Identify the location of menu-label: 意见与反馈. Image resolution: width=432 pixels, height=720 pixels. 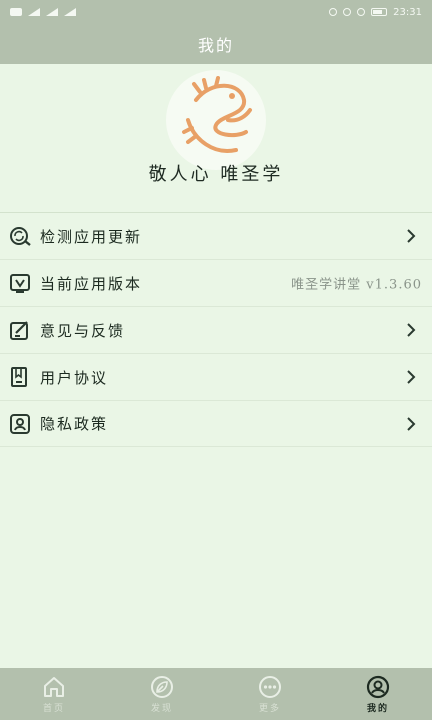
(83, 330).